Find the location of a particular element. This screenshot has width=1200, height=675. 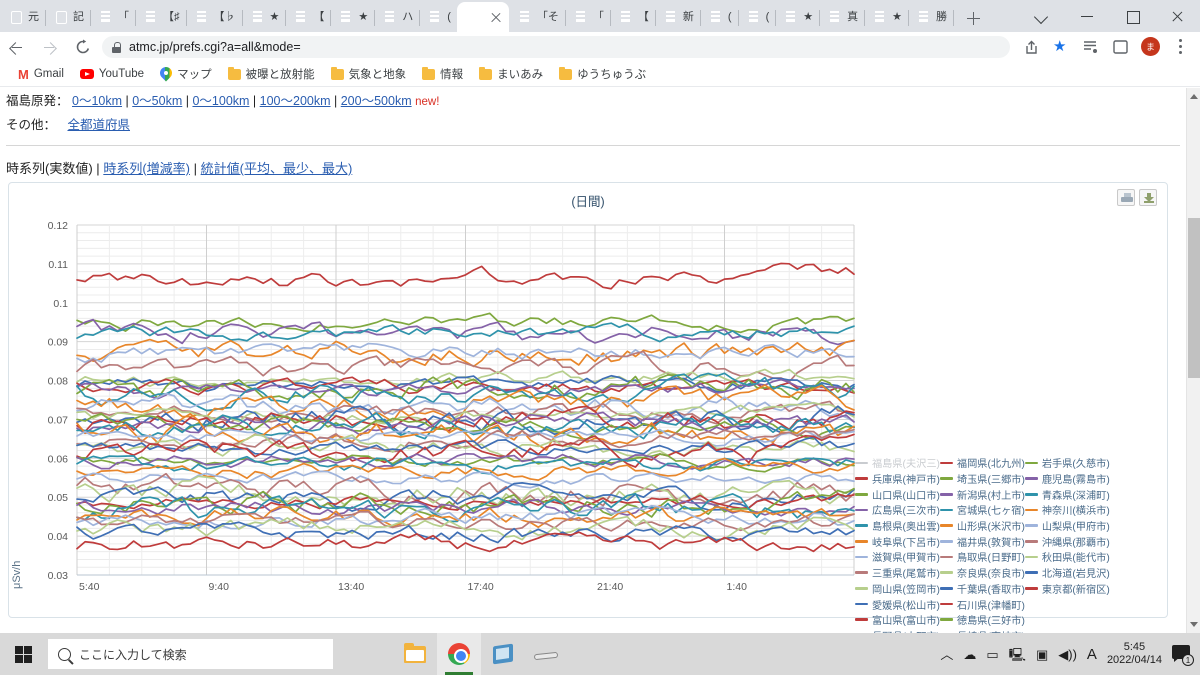

legend-item: 神奈川(横浜市) is located at coordinates (1067, 510).